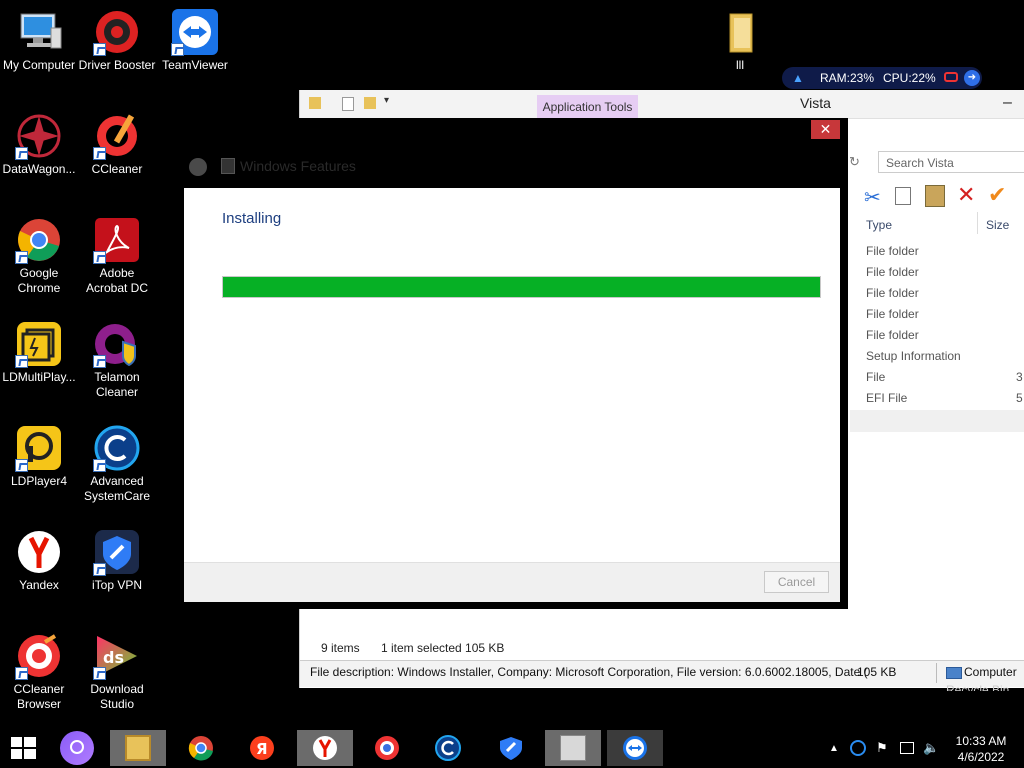 The height and width of the screenshot is (768, 1024). I want to click on acrobat-icon, so click(117, 240).